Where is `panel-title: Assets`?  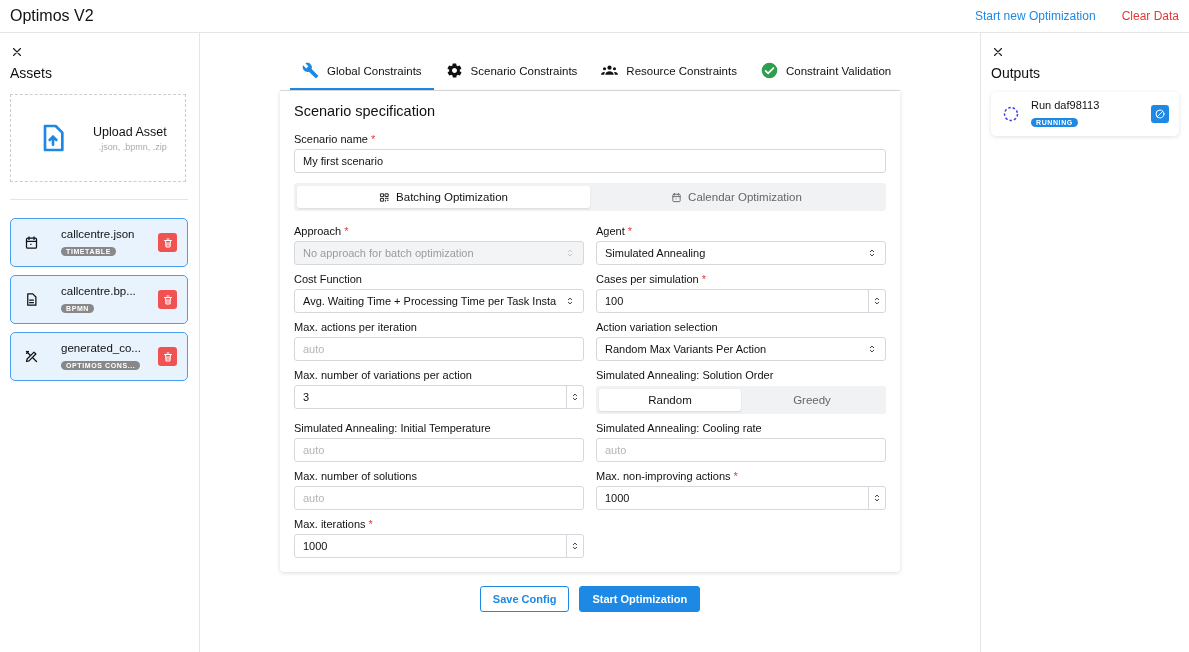 panel-title: Assets is located at coordinates (31, 73).